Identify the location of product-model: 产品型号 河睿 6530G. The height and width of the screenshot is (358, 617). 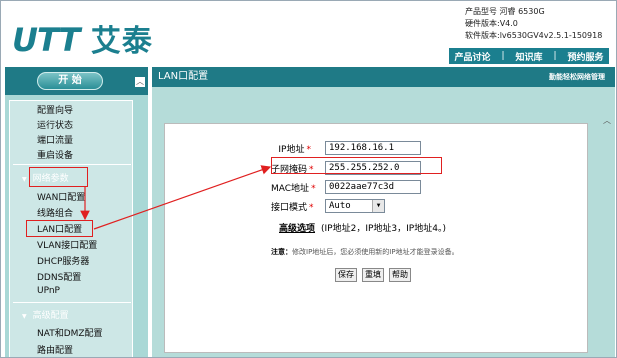
(505, 11).